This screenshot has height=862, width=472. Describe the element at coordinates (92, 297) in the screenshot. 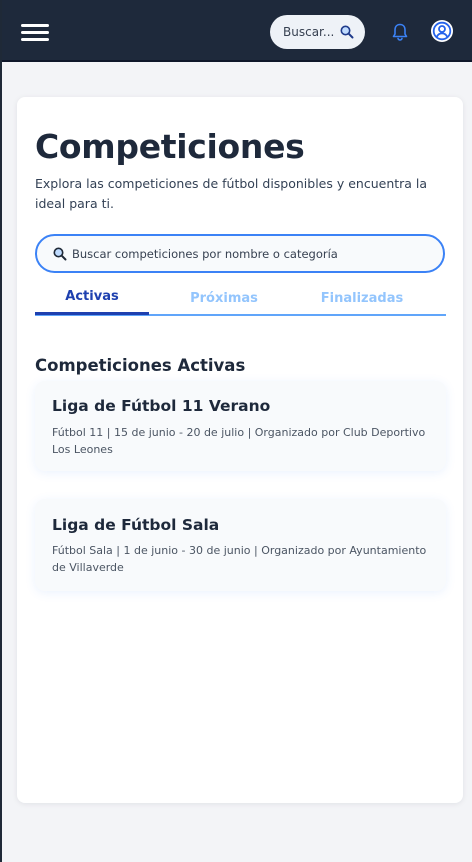

I see `tab-activas: Activas` at that location.